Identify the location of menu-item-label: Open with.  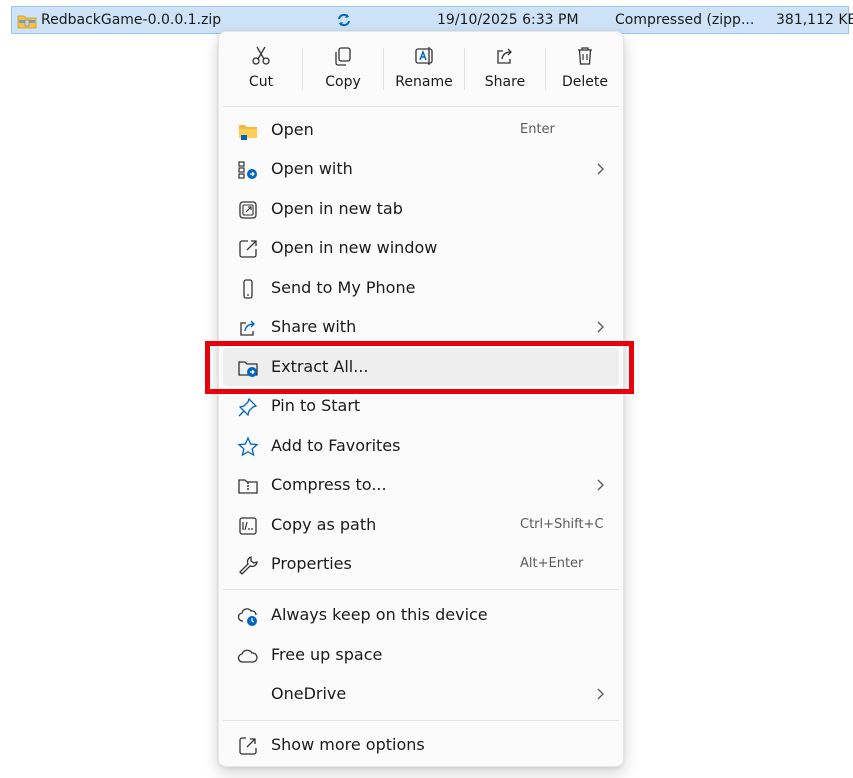
(312, 168).